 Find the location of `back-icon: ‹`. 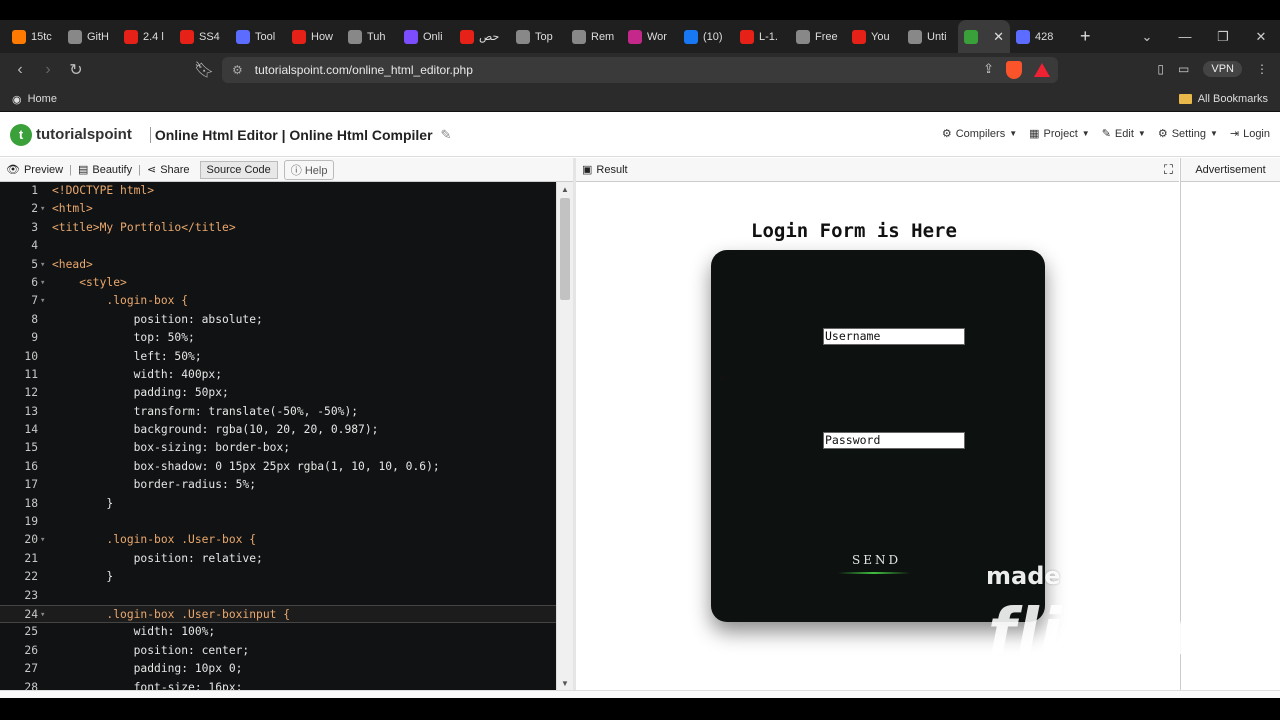

back-icon: ‹ is located at coordinates (20, 70).